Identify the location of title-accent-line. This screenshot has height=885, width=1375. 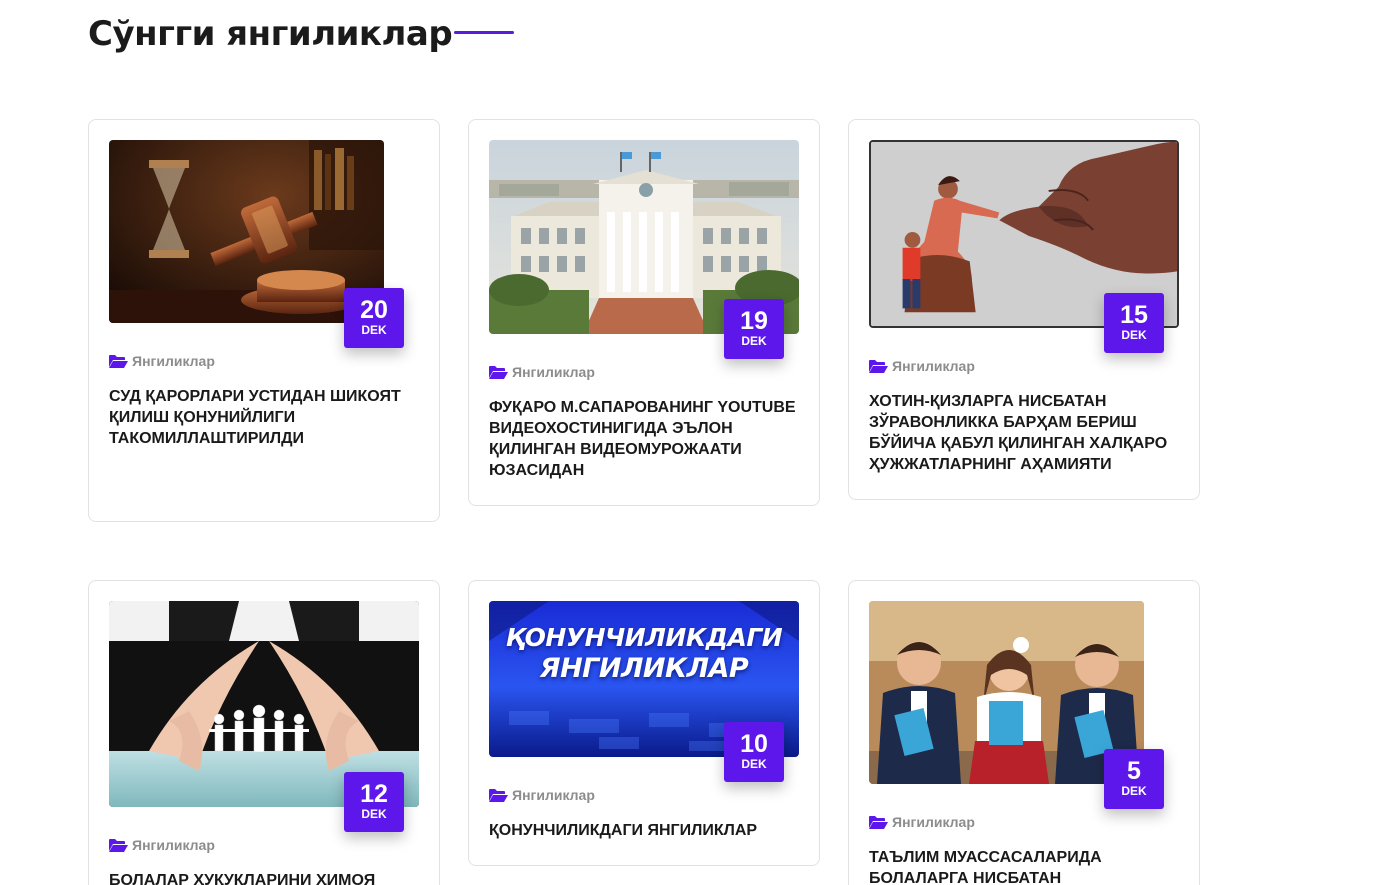
(484, 32).